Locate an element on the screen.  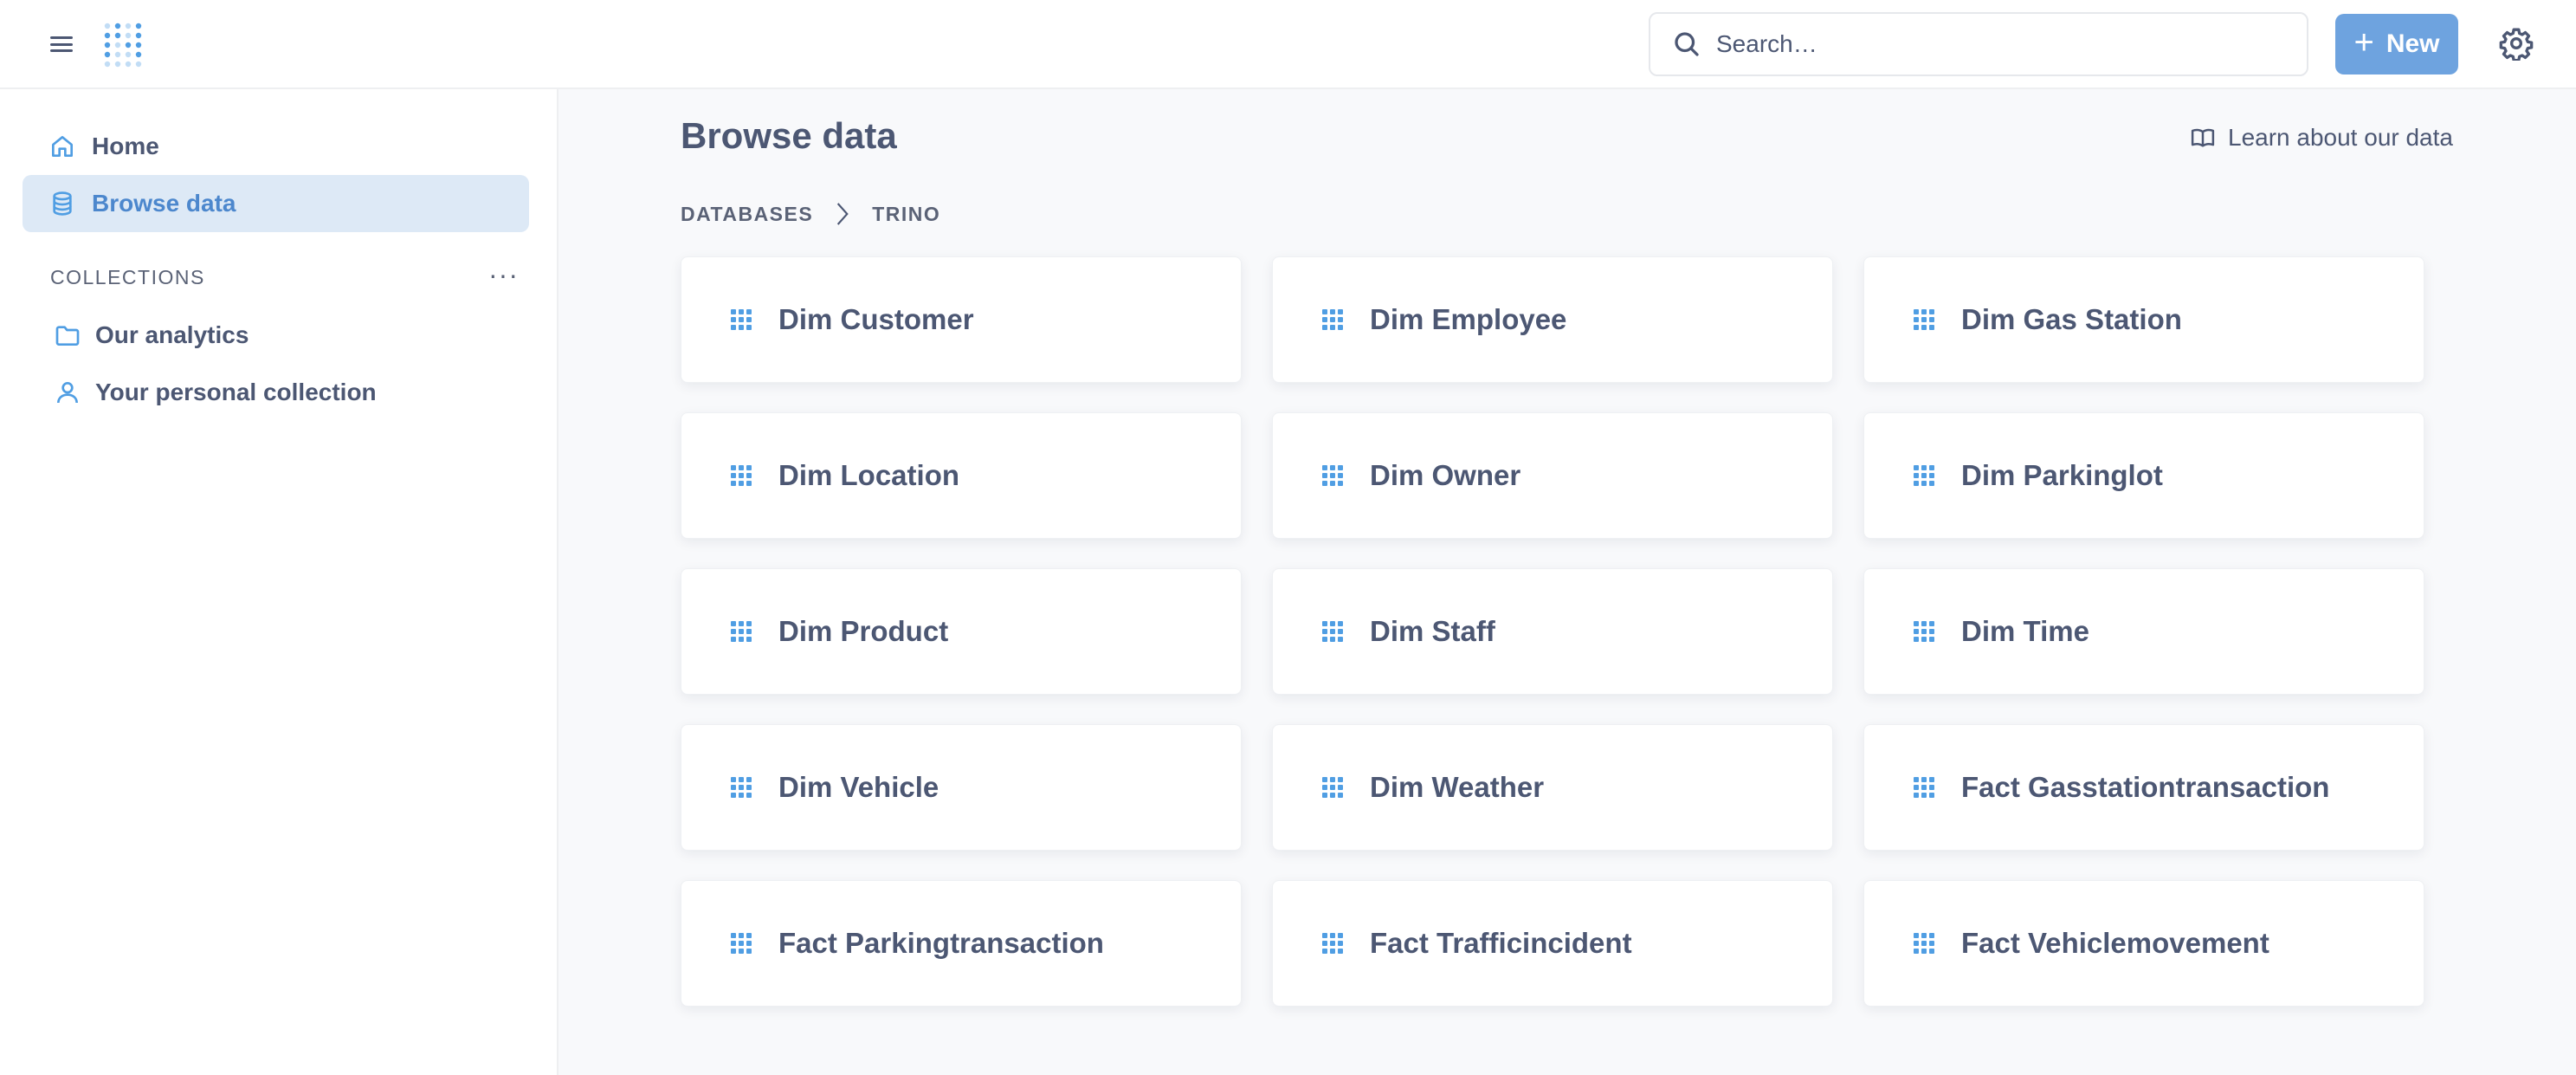
table-name: Fact Vehiclemovement is located at coordinates (2115, 943).